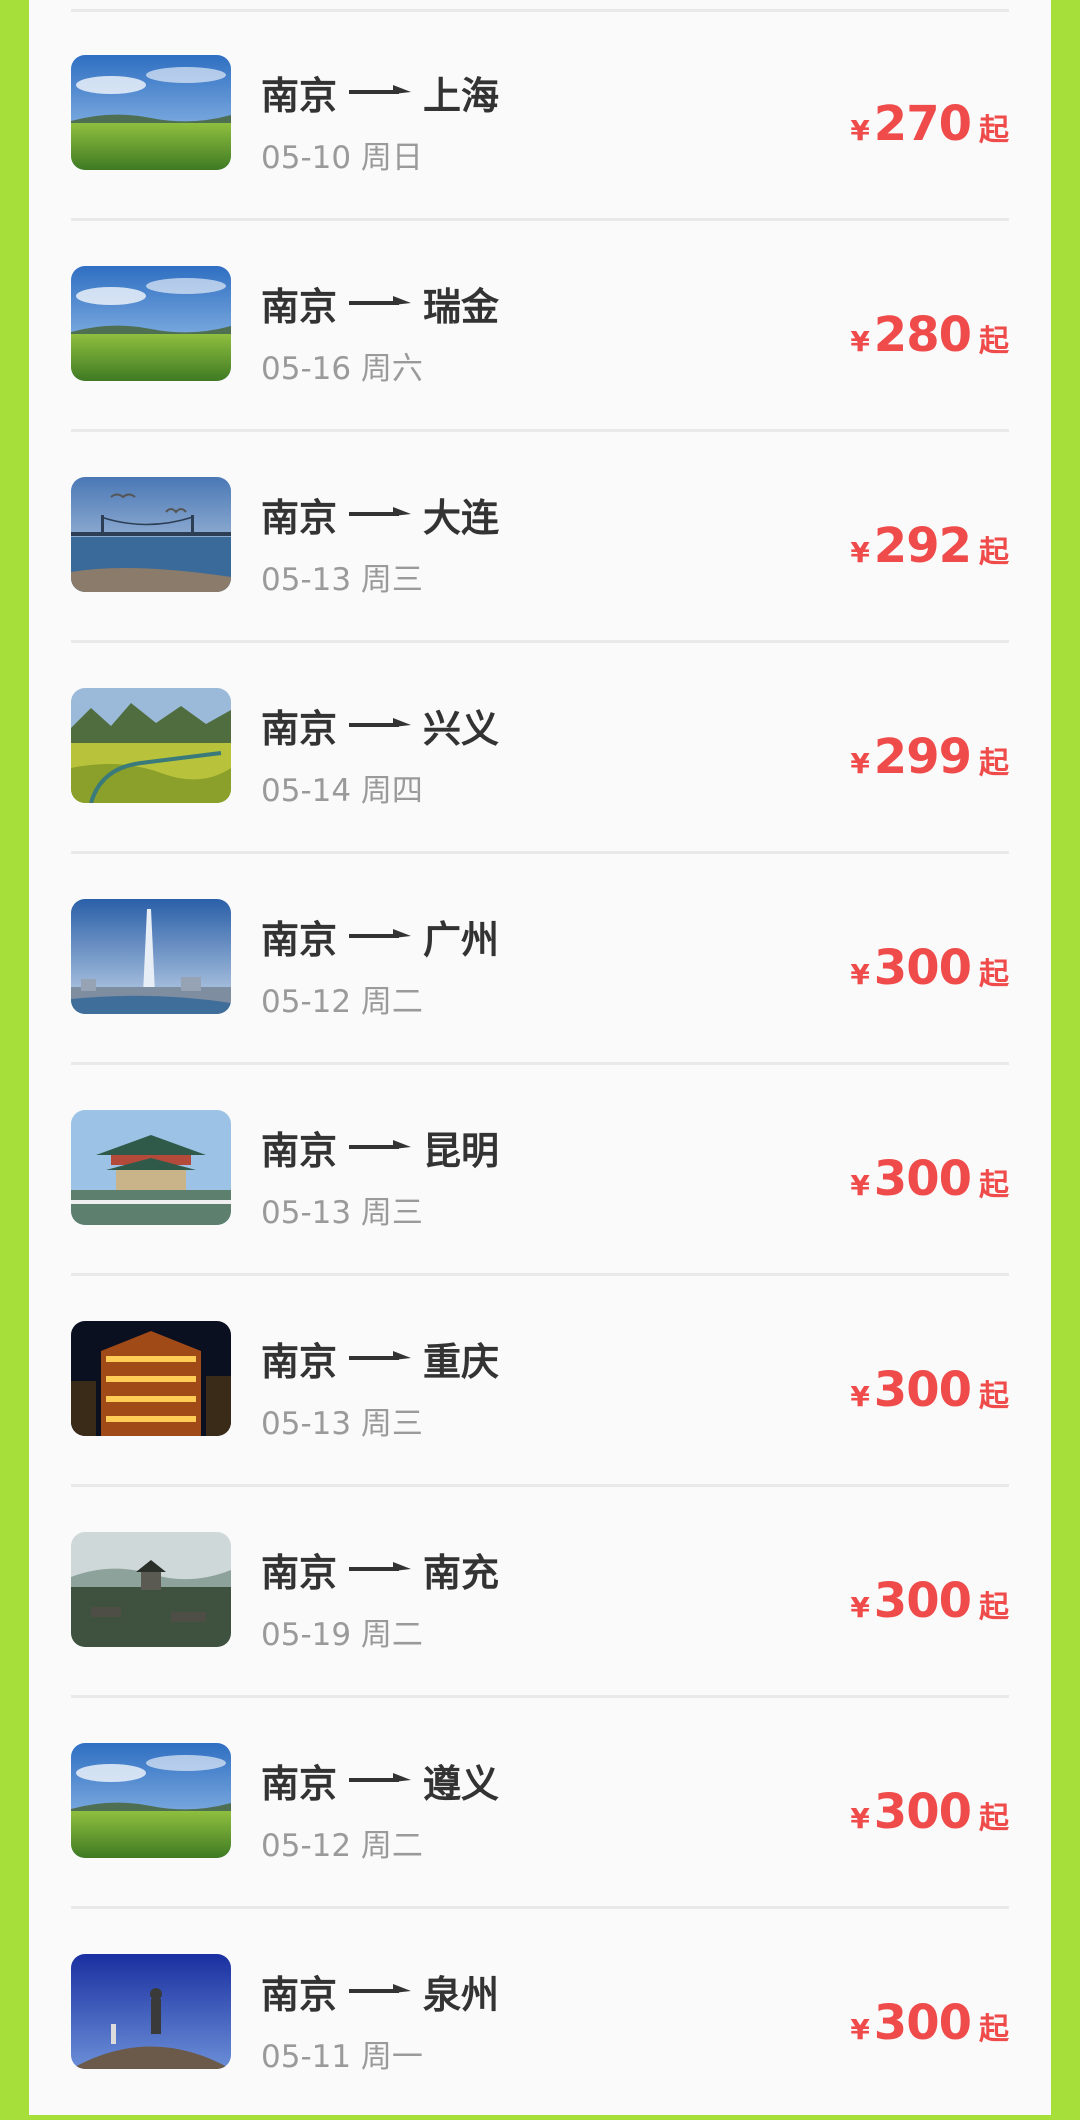 This screenshot has width=1080, height=2120. What do you see at coordinates (461, 1572) in the screenshot?
I see `destination-city: 南充` at bounding box center [461, 1572].